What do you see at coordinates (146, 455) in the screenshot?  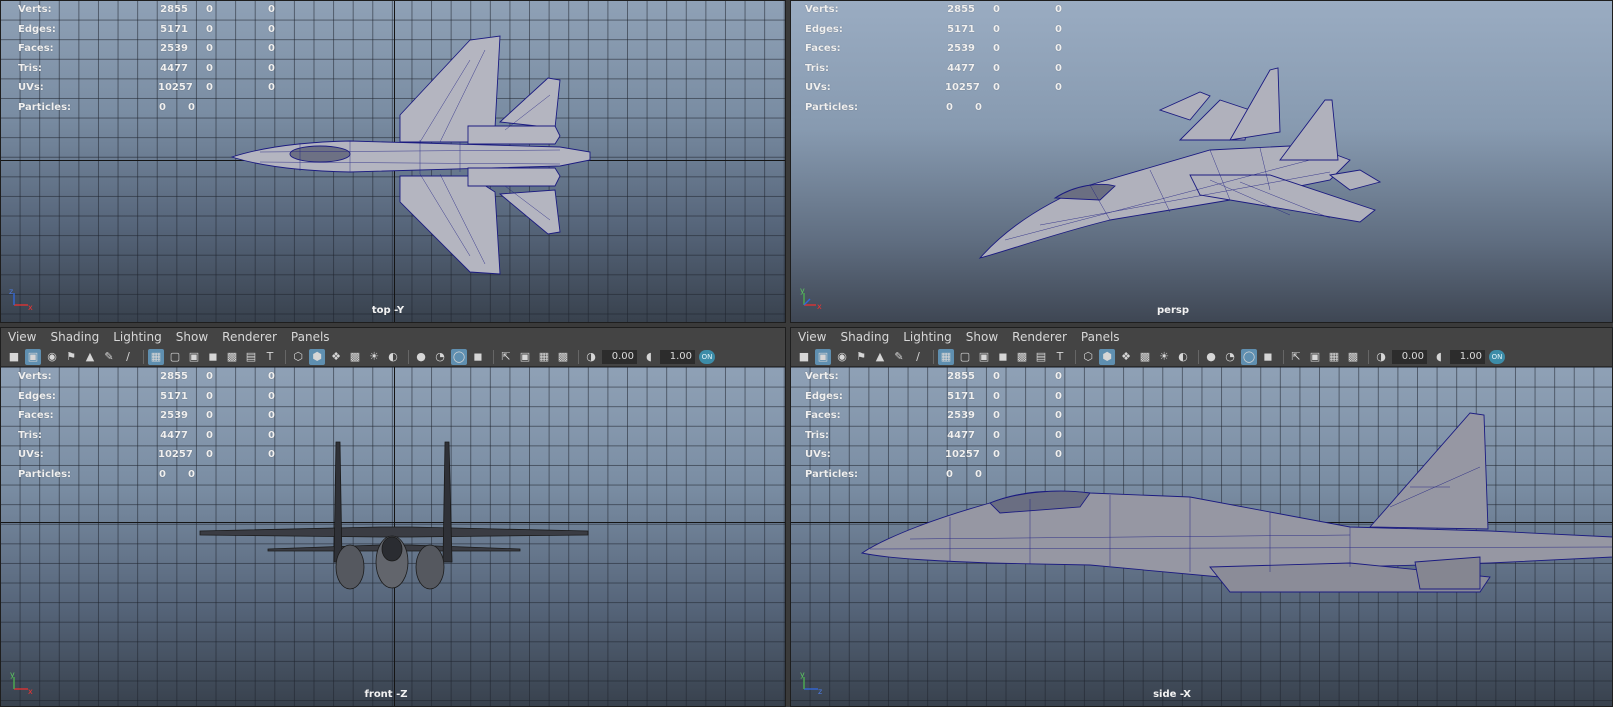 I see `stat-uvs: UVs: 10257 0 0` at bounding box center [146, 455].